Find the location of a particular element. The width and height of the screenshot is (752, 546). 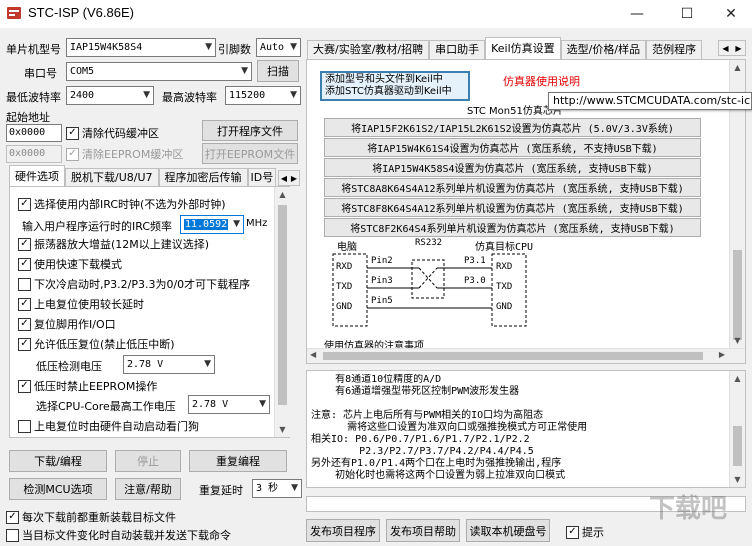

diagram-pin2: Pin2 is located at coordinates (382, 261).